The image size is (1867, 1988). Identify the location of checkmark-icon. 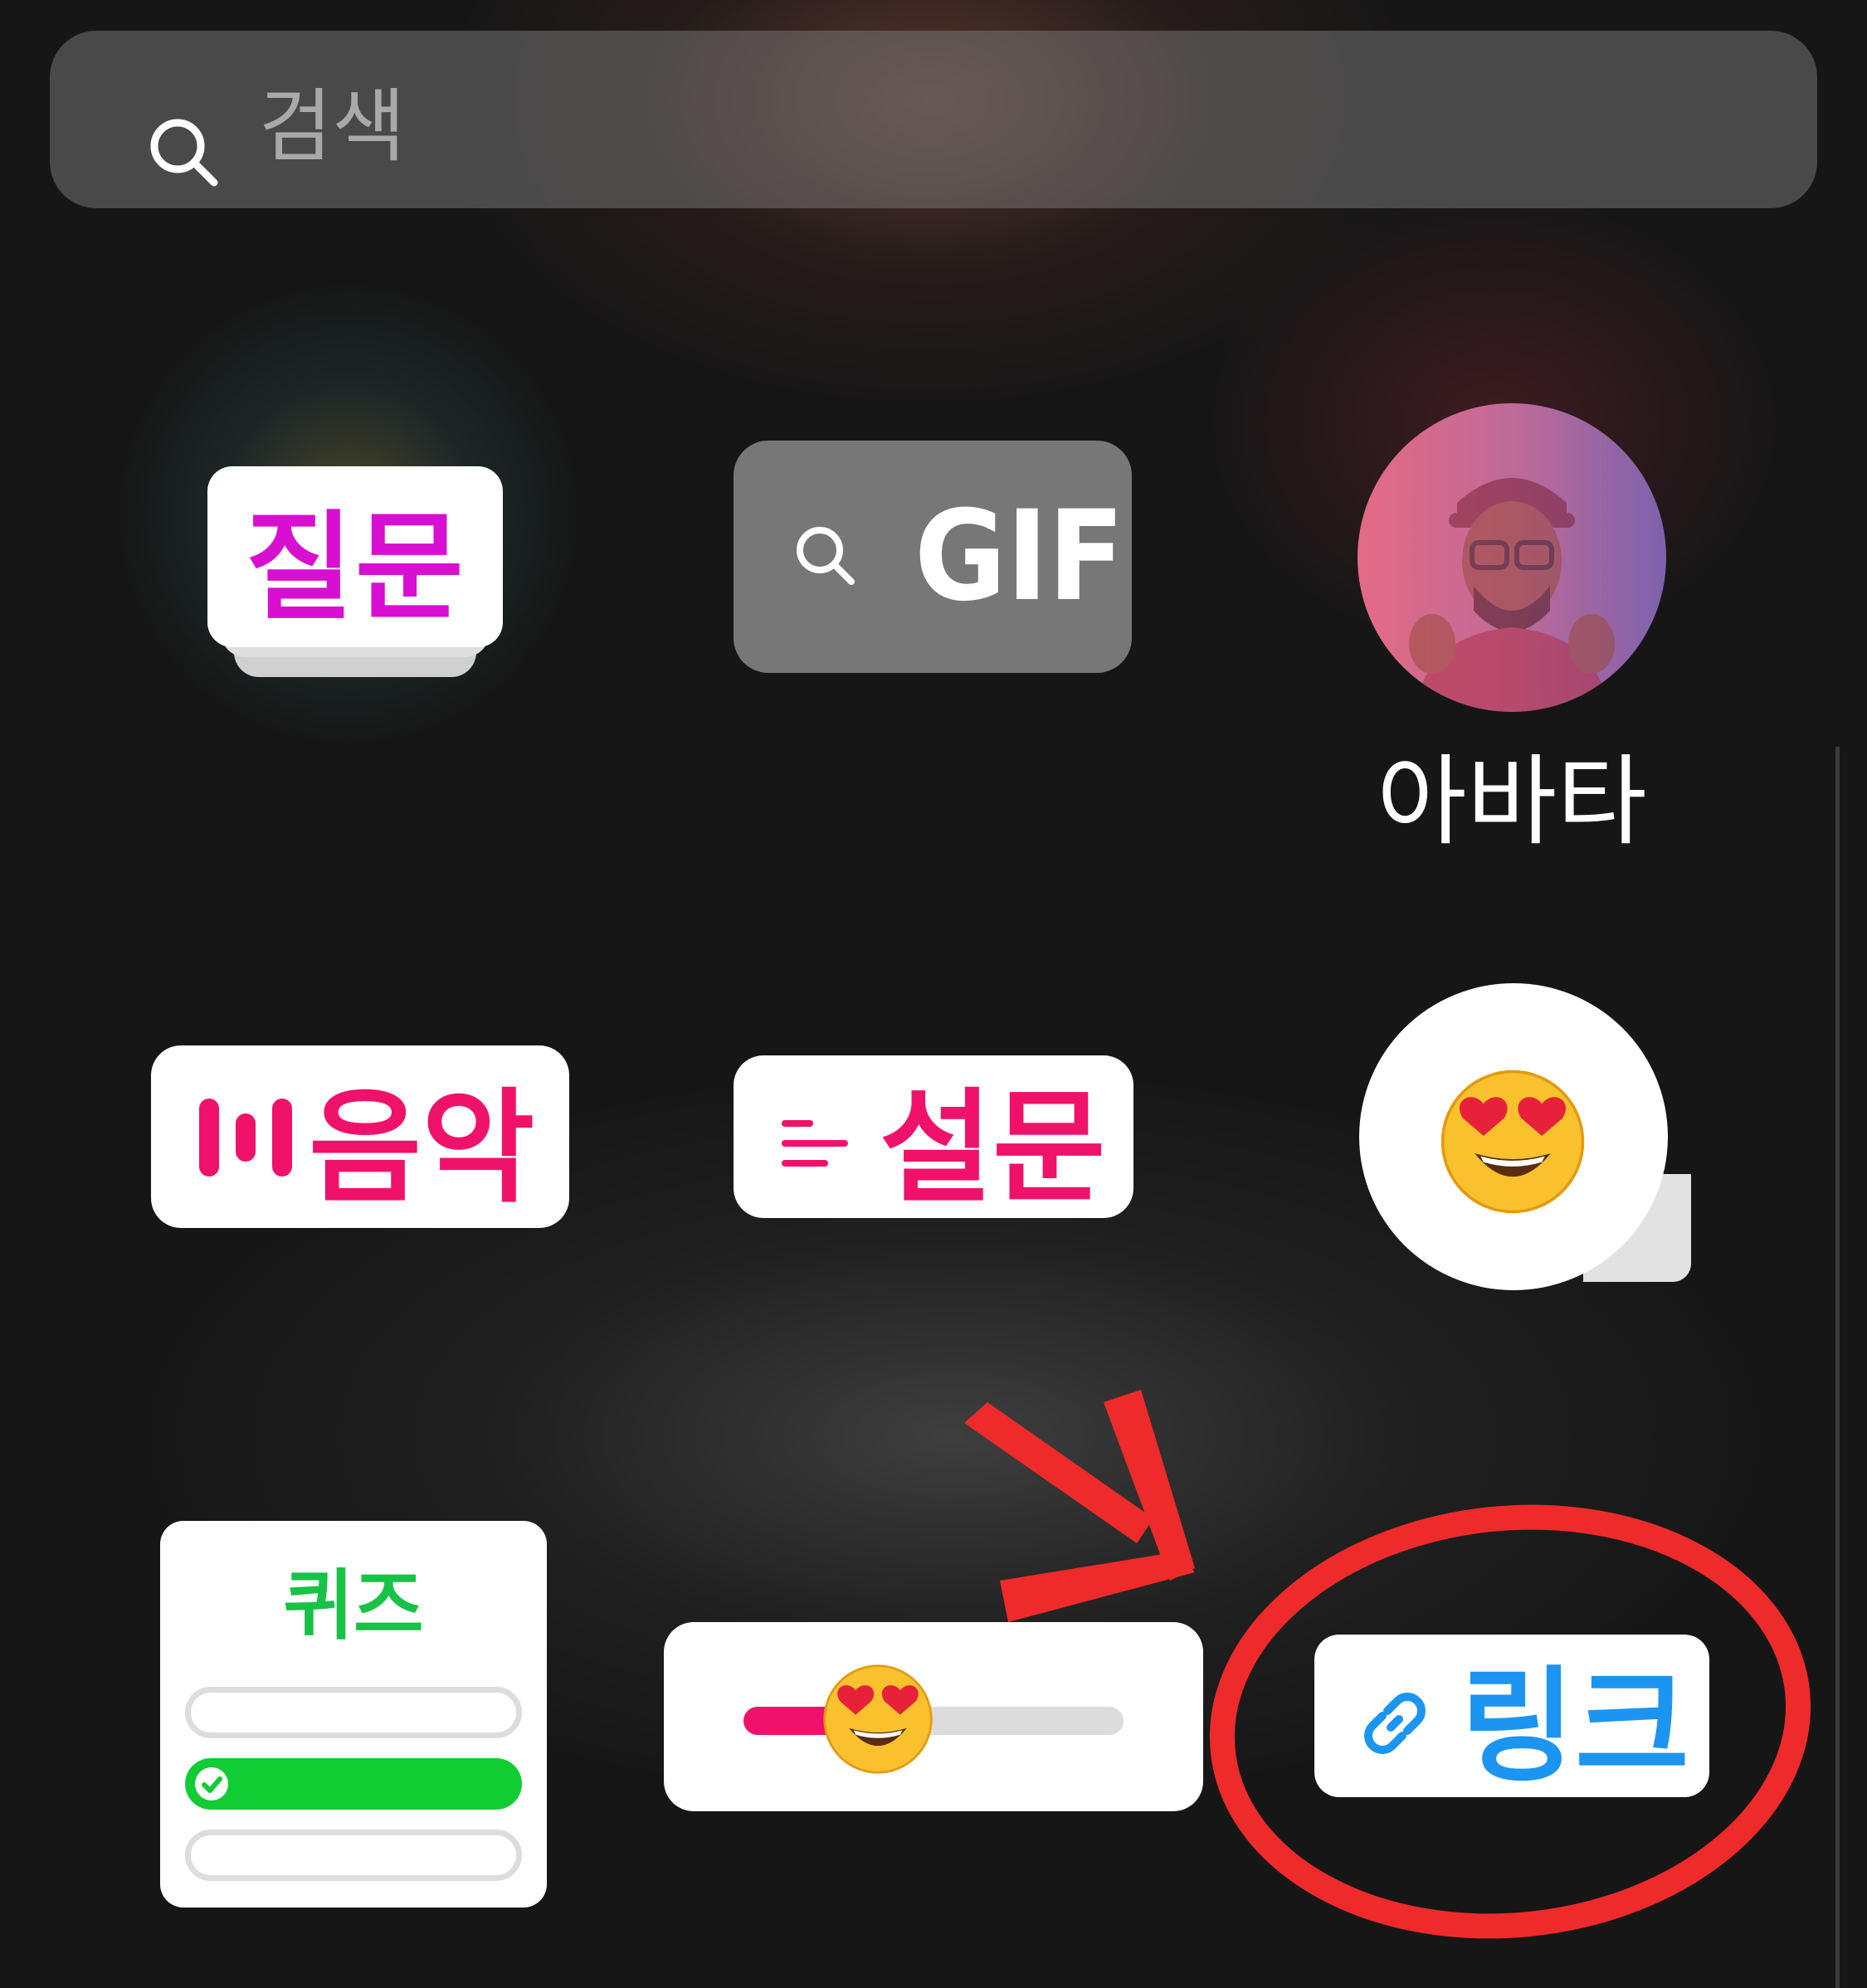
(211, 1783).